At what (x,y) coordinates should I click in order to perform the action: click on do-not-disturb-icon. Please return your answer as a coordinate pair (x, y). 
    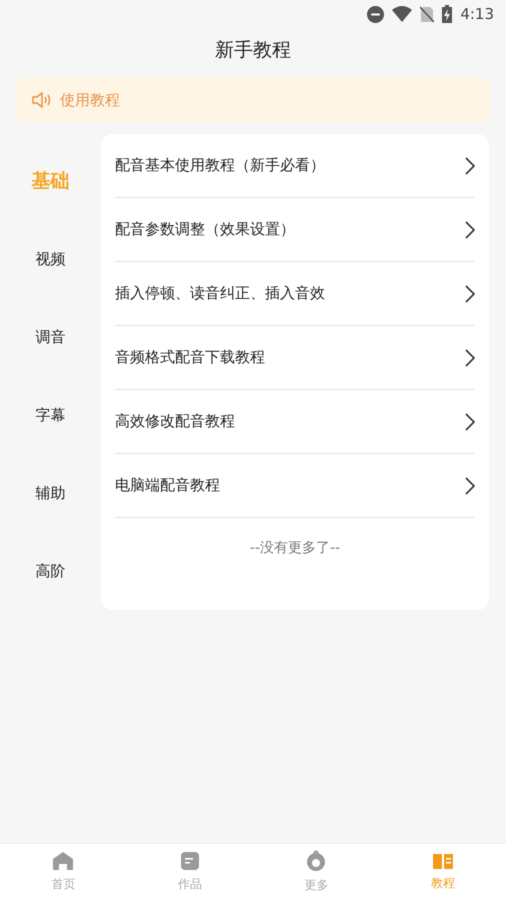
    Looking at the image, I should click on (375, 14).